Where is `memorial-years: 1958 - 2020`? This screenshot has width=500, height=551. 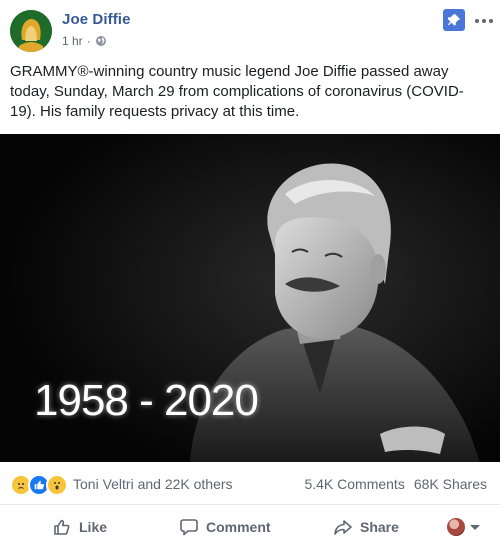
memorial-years: 1958 - 2020 is located at coordinates (146, 400).